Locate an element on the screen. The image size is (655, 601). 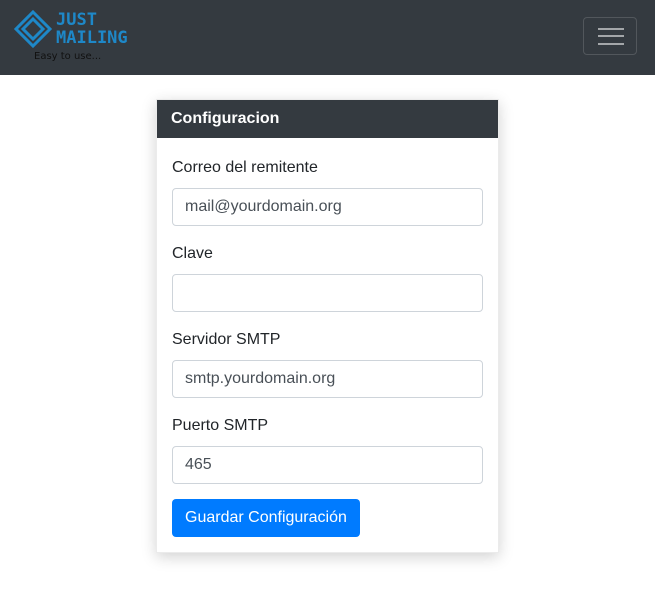
password-label: Clave is located at coordinates (192, 253).